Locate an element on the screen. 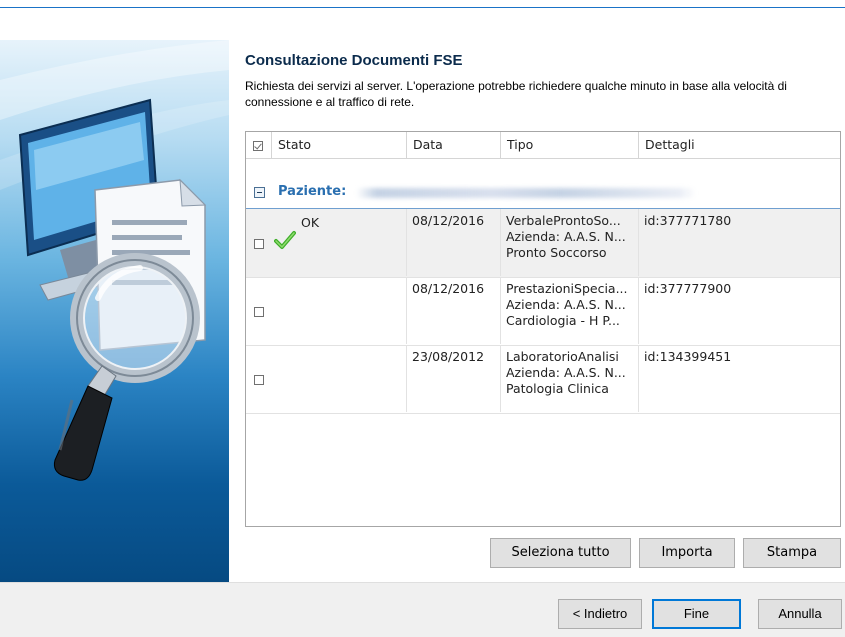  column-header-dettagli: Dettagli is located at coordinates (739, 145).